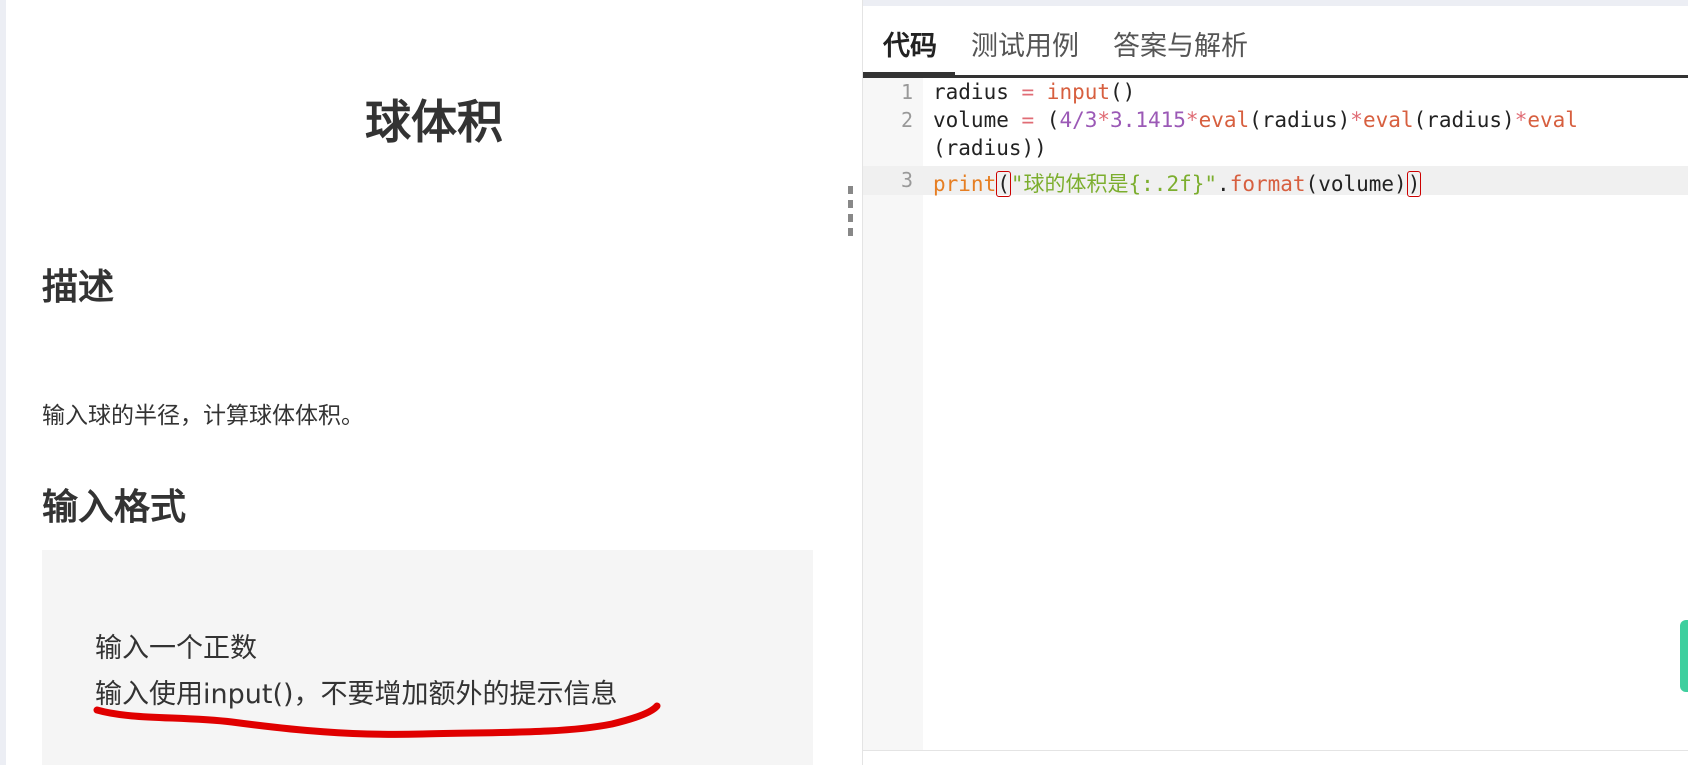 This screenshot has height=766, width=1688. Describe the element at coordinates (1275, 758) in the screenshot. I see `editor-bottom-bar` at that location.